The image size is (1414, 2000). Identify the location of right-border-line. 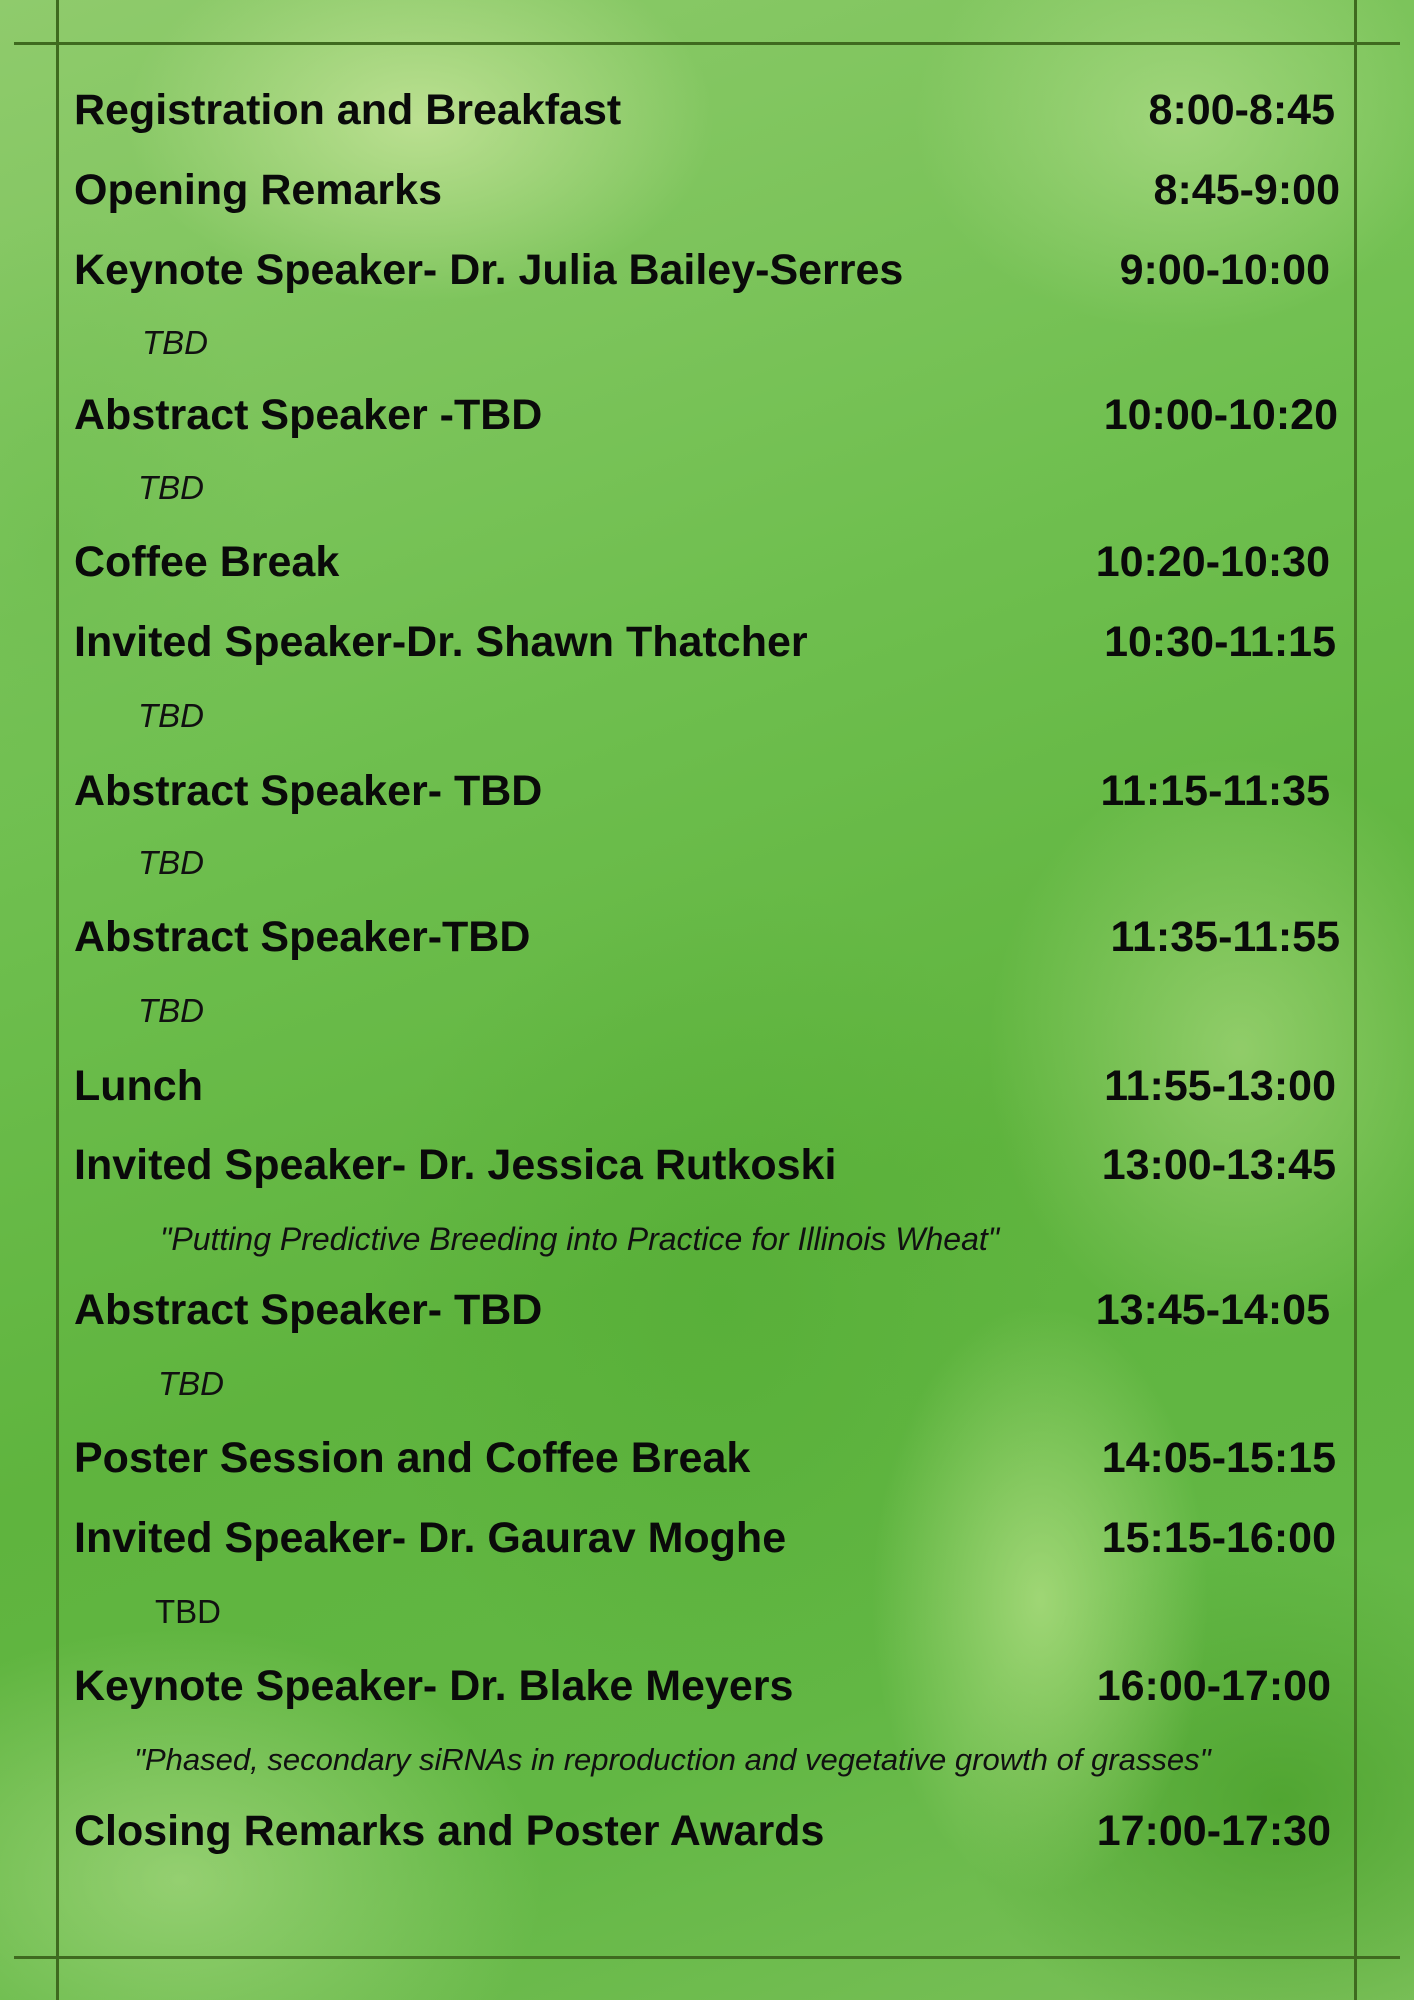
(1355, 1000).